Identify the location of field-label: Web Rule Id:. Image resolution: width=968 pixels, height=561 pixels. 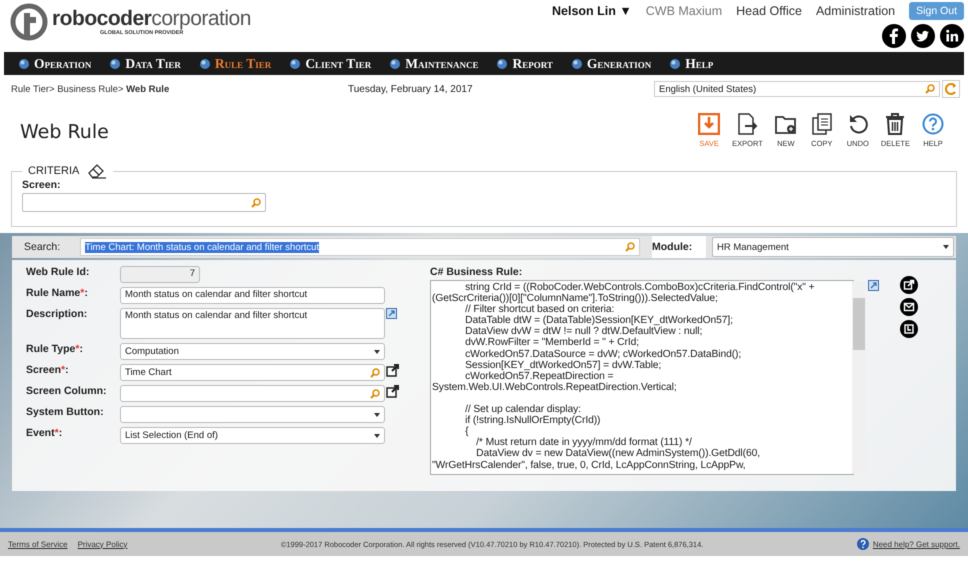
(58, 272).